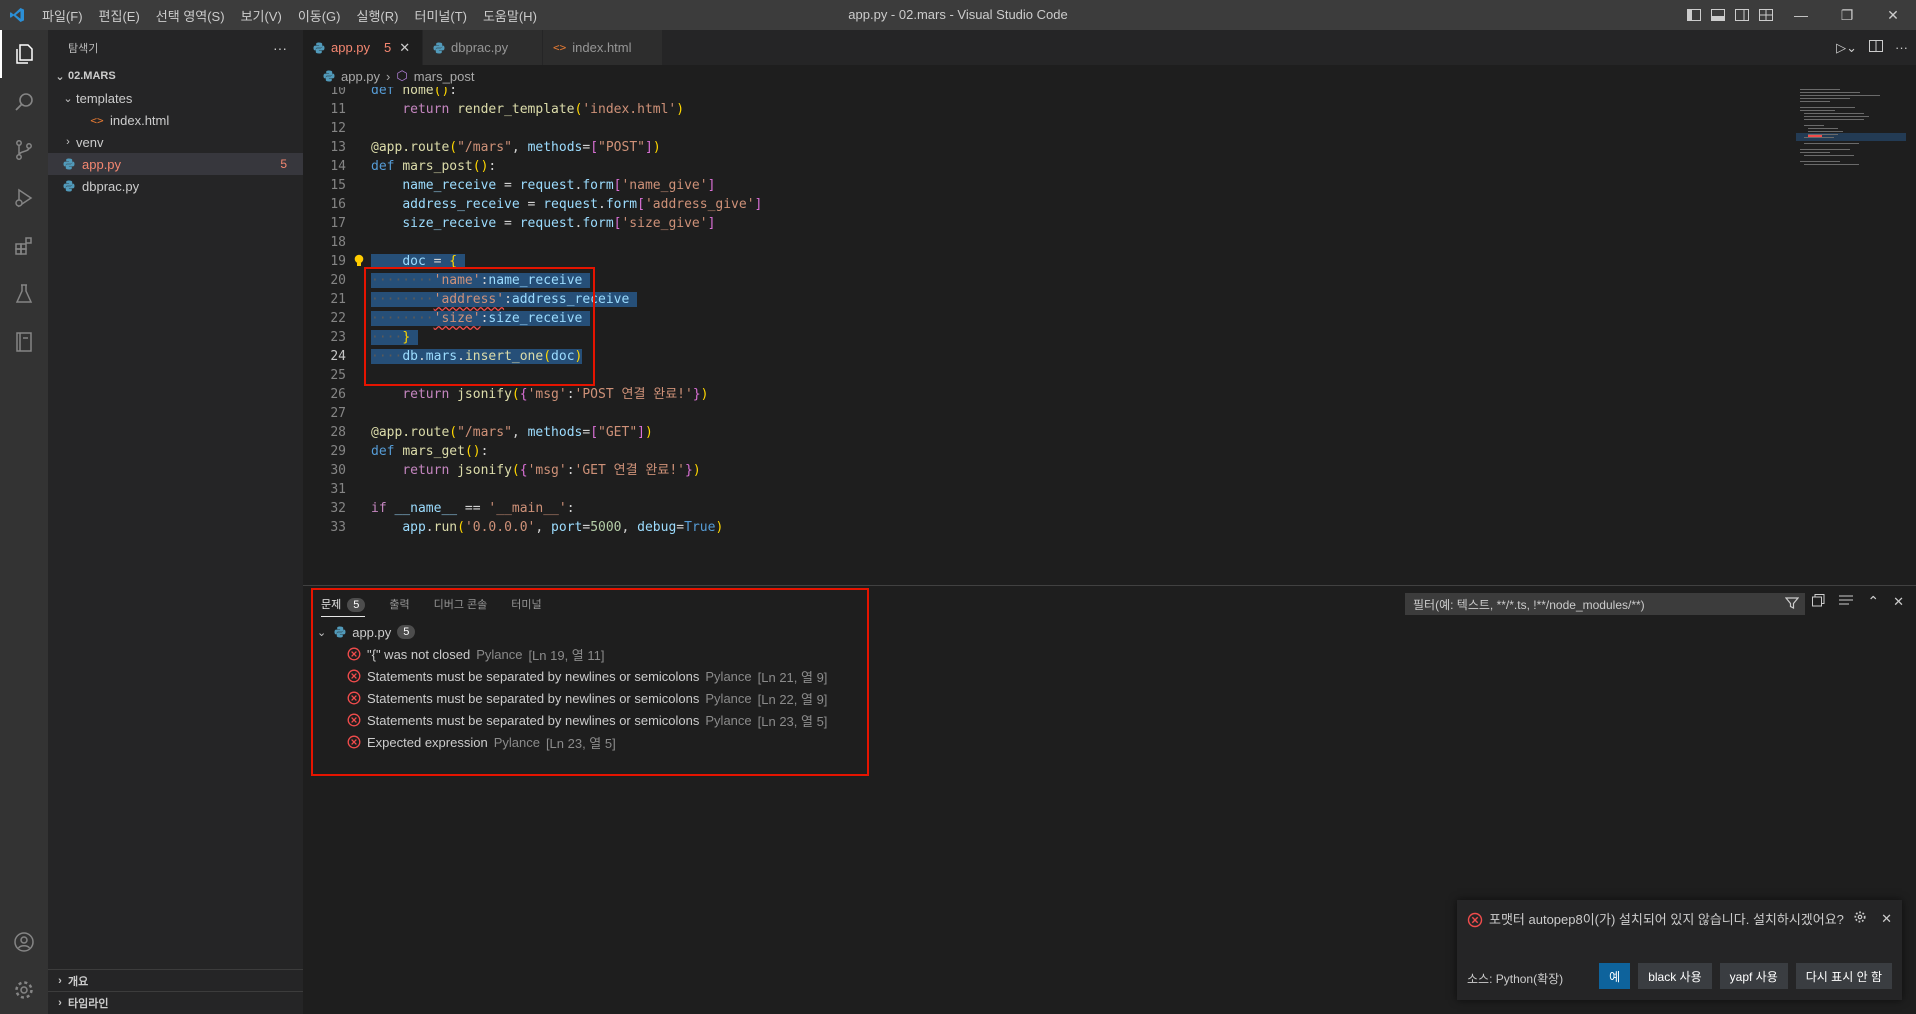 Image resolution: width=1916 pixels, height=1014 pixels. What do you see at coordinates (1801, 15) in the screenshot?
I see `minimize-icon: —` at bounding box center [1801, 15].